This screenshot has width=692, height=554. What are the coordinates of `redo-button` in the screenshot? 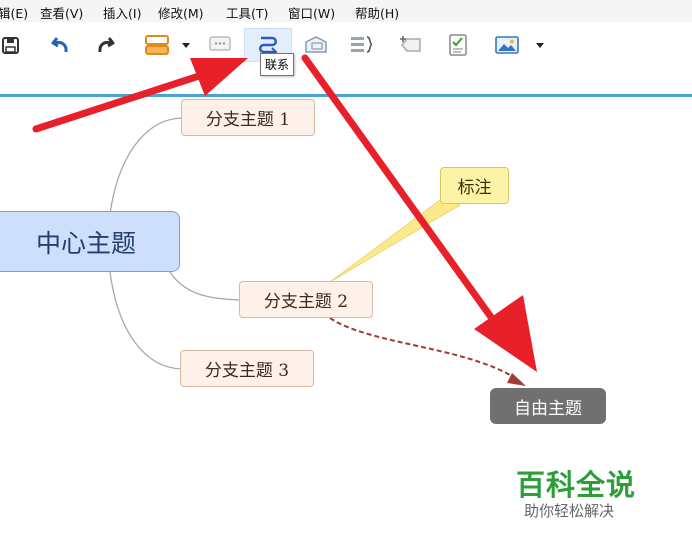 It's located at (105, 45).